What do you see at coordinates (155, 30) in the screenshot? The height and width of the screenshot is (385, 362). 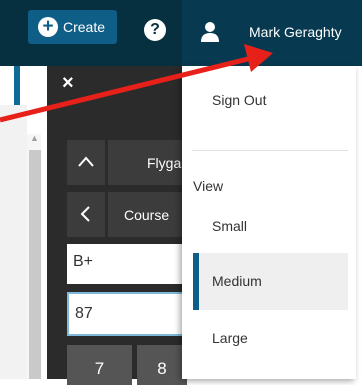 I see `question-circle-icon: ?` at bounding box center [155, 30].